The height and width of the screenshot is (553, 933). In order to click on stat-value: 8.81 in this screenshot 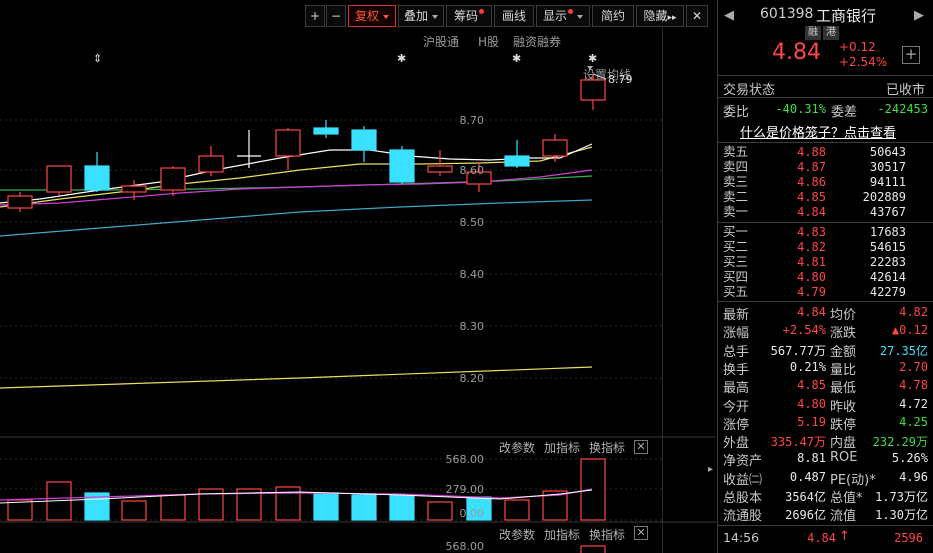, I will do `click(811, 458)`.